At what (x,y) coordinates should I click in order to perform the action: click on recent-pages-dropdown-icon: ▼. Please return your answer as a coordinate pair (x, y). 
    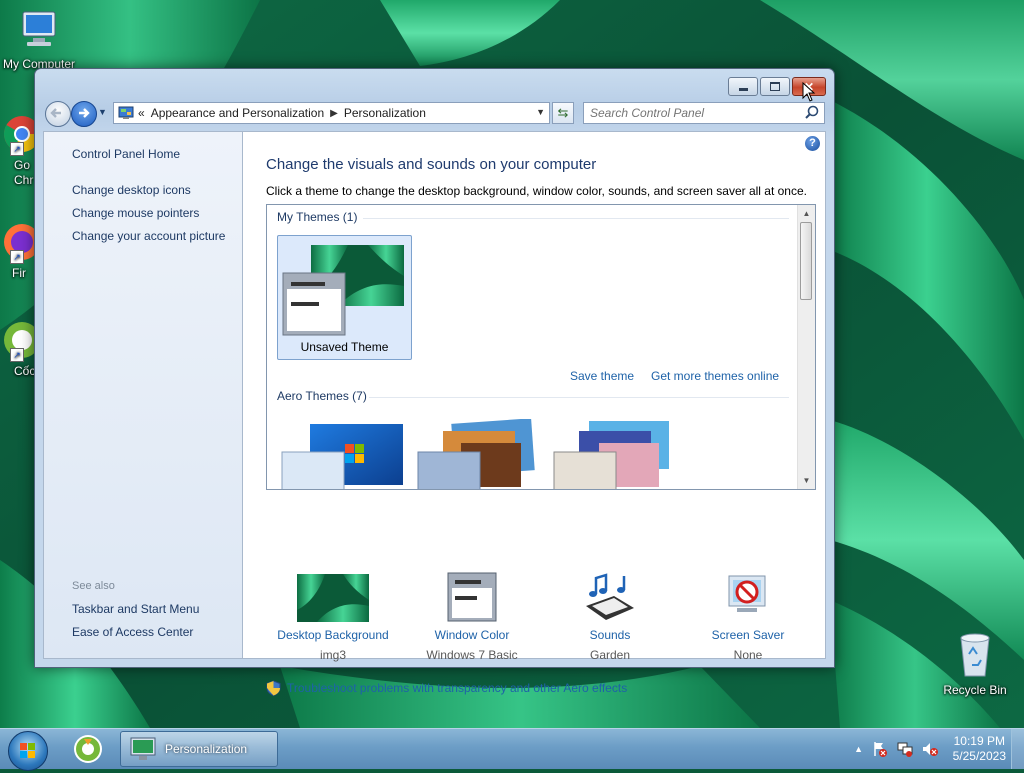
    Looking at the image, I should click on (102, 112).